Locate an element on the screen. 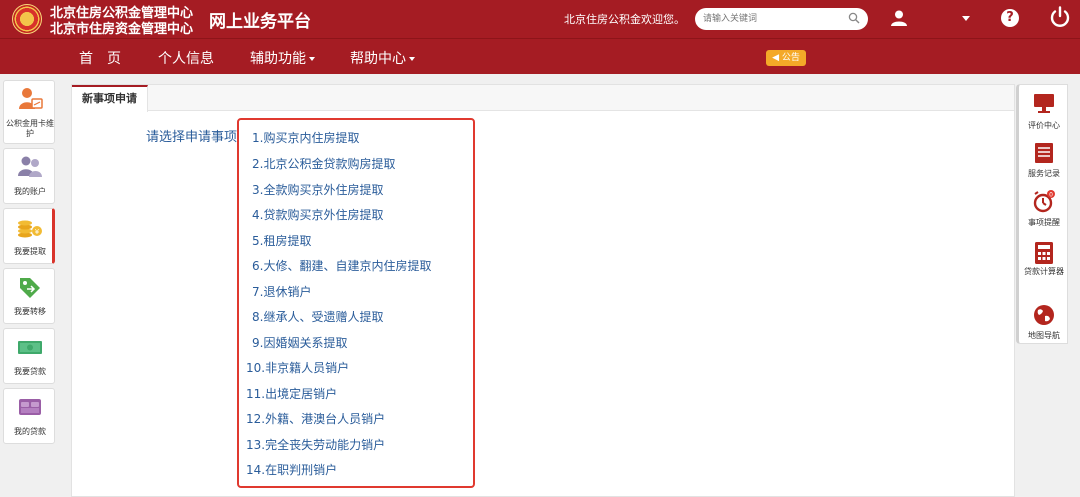  search-box is located at coordinates (781, 19).